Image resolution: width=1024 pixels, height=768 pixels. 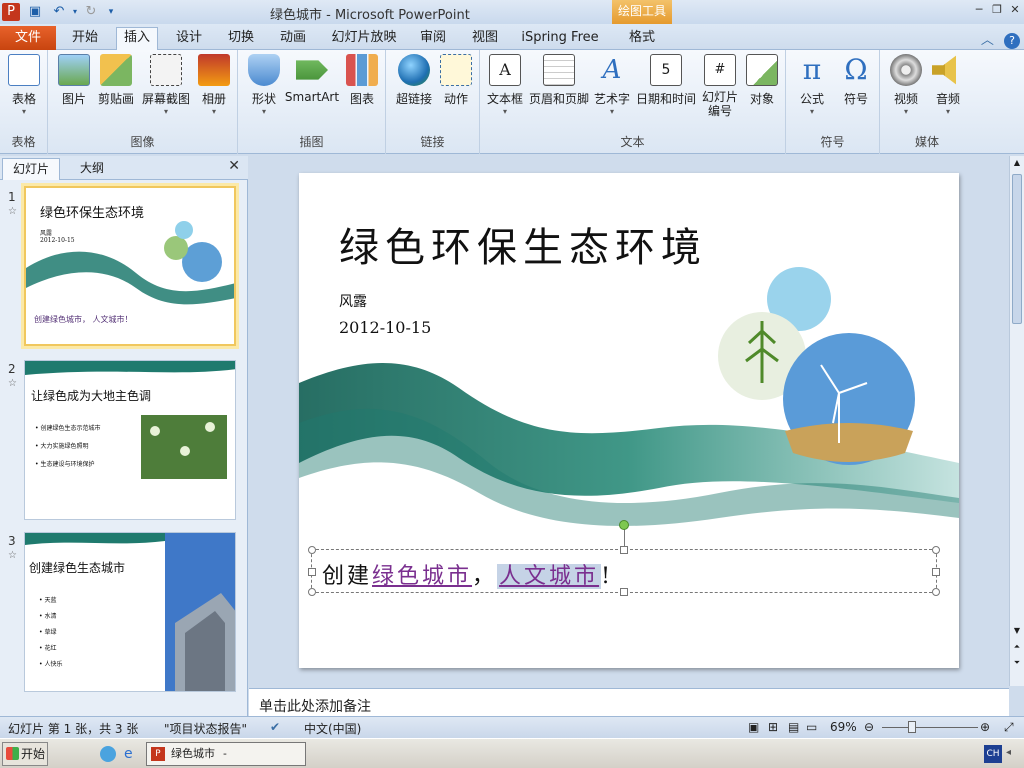 What do you see at coordinates (624, 558) in the screenshot?
I see `selected-textbox: 创建绿色城市，人文城市!` at bounding box center [624, 558].